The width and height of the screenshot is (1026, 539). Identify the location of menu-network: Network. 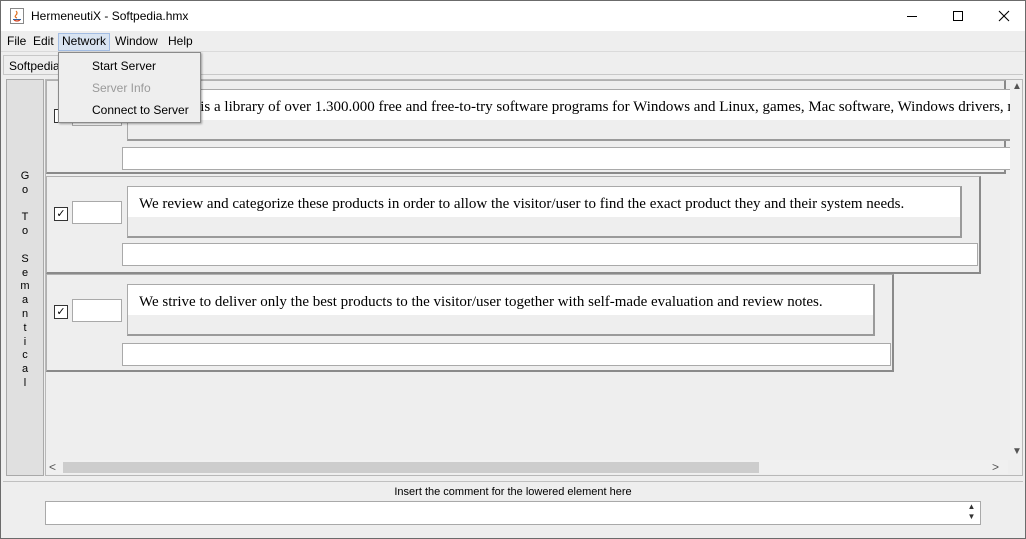
(84, 42).